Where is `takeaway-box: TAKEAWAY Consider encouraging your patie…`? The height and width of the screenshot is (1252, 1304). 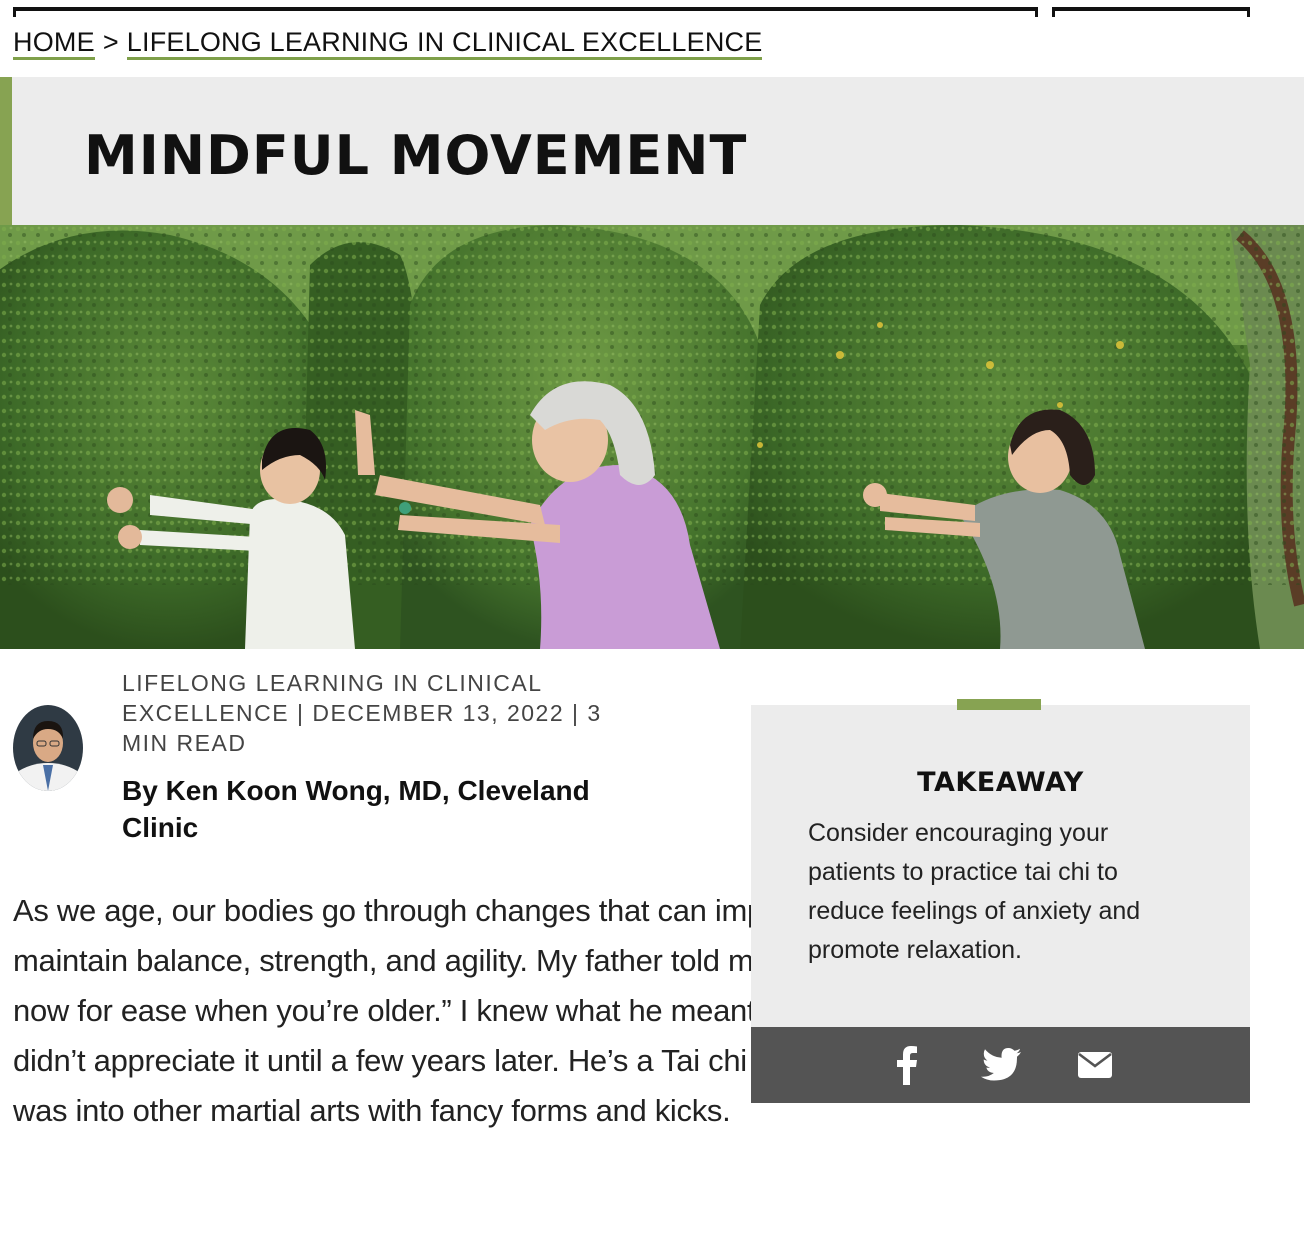 takeaway-box: TAKEAWAY Consider encouraging your patie… is located at coordinates (1000, 863).